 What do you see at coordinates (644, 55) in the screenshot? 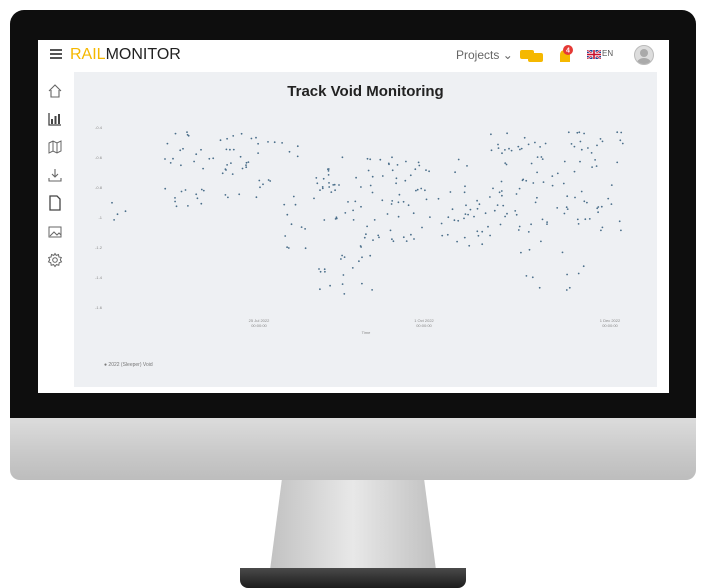
I see `avatar` at bounding box center [644, 55].